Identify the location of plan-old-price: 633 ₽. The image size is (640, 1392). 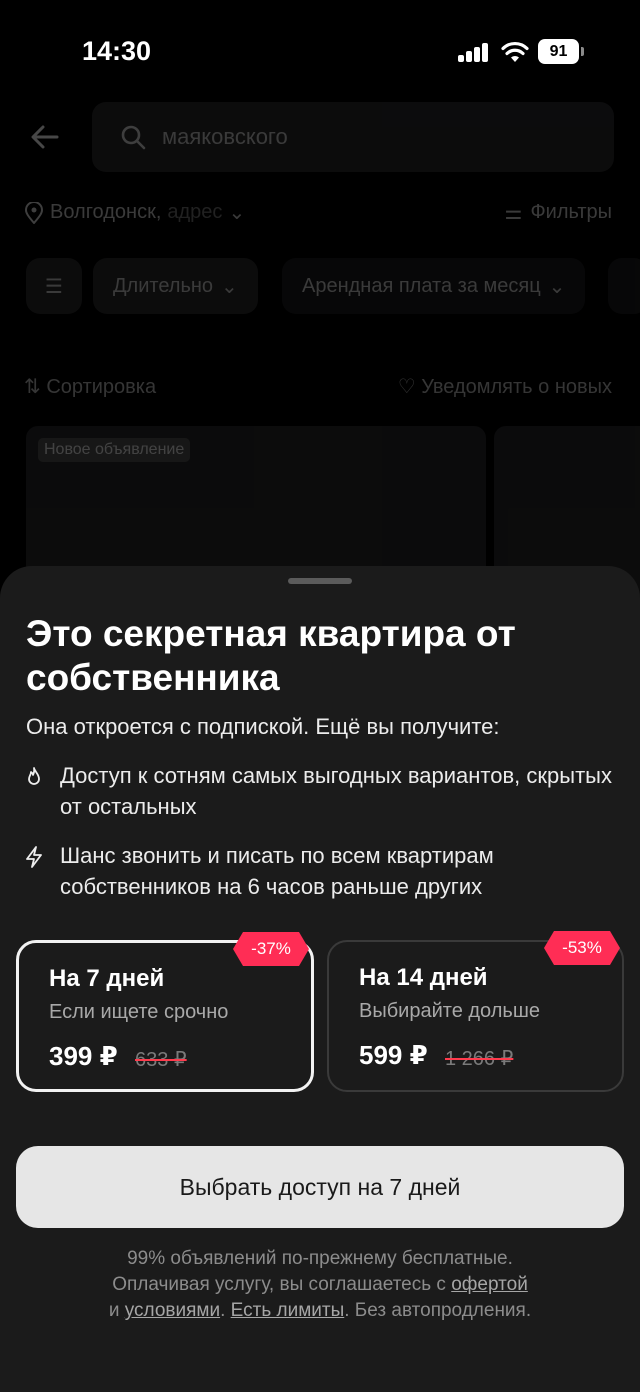
(161, 1060).